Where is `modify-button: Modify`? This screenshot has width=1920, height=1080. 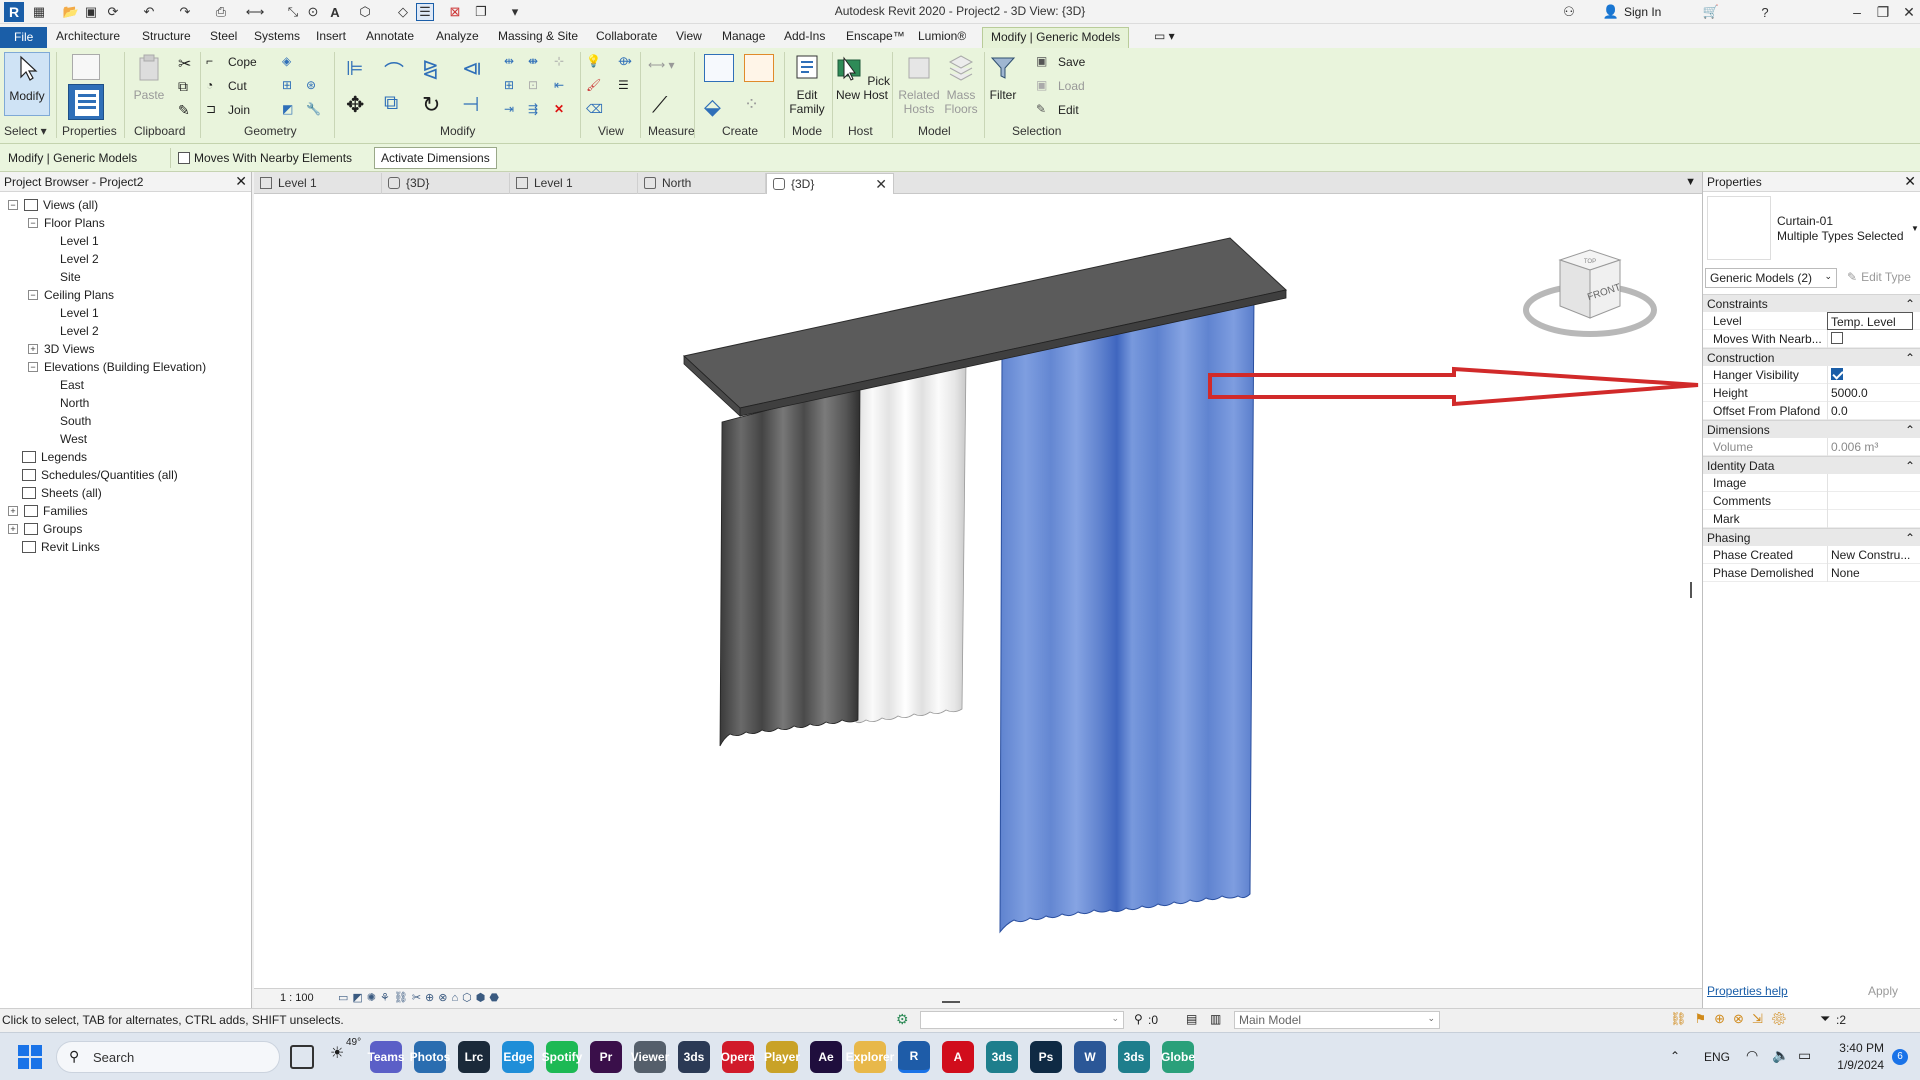 modify-button: Modify is located at coordinates (27, 84).